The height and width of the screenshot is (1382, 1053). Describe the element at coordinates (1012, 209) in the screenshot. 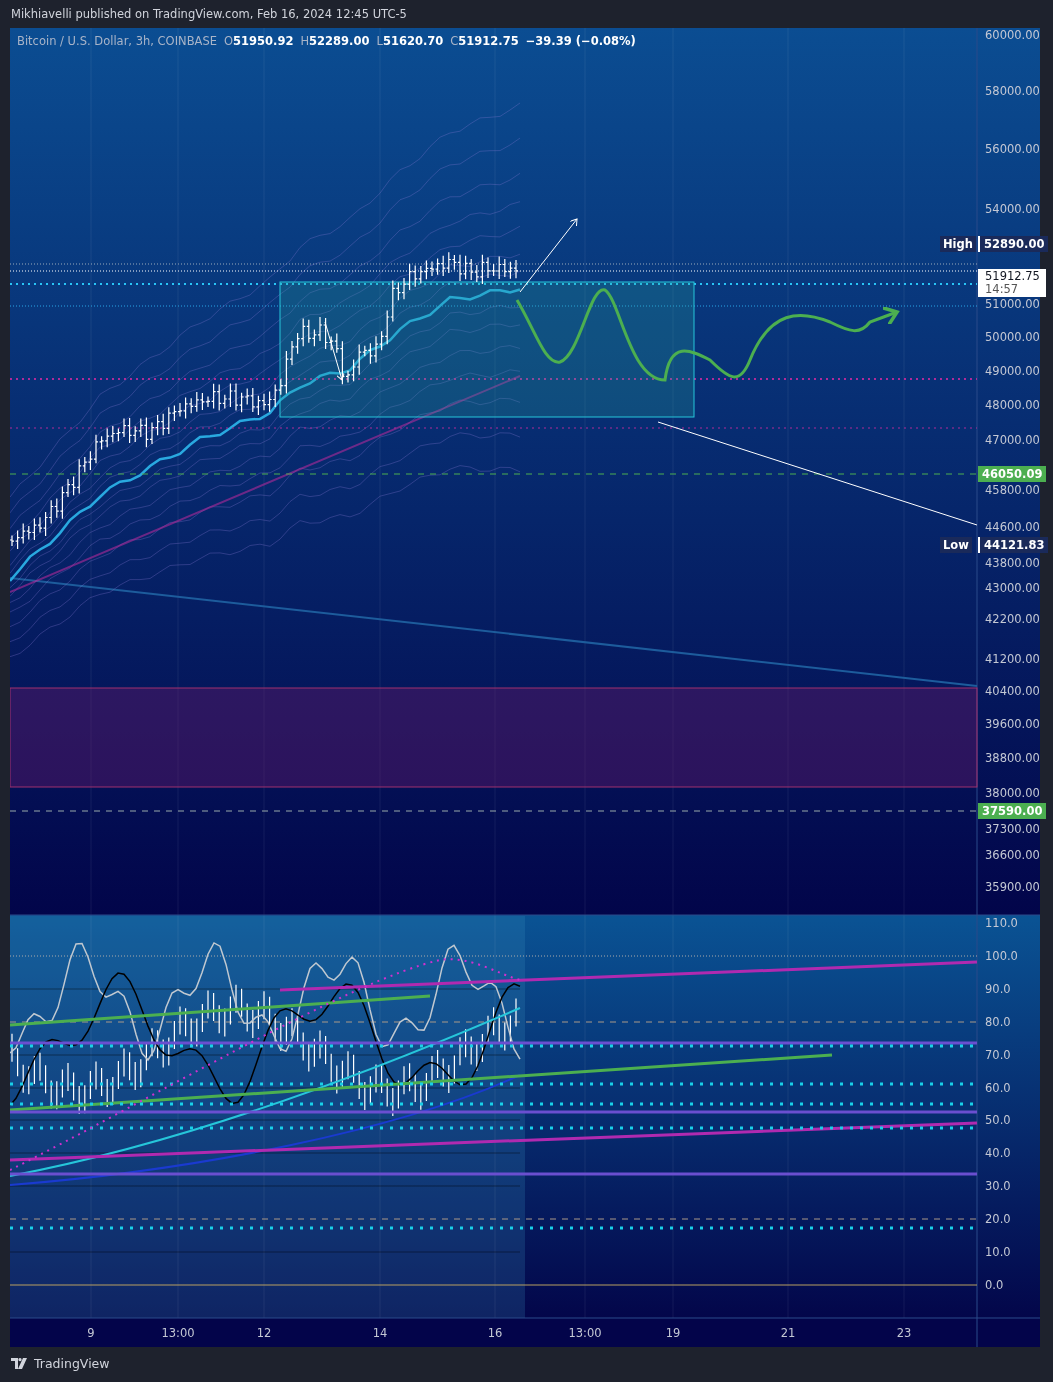

I see `price-axis-label: 54000.00` at that location.